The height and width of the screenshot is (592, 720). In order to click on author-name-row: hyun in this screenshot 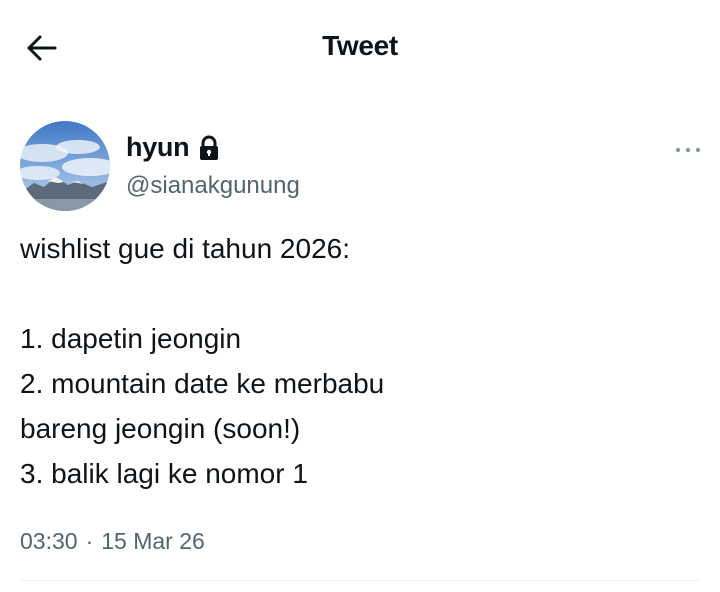, I will do `click(173, 147)`.